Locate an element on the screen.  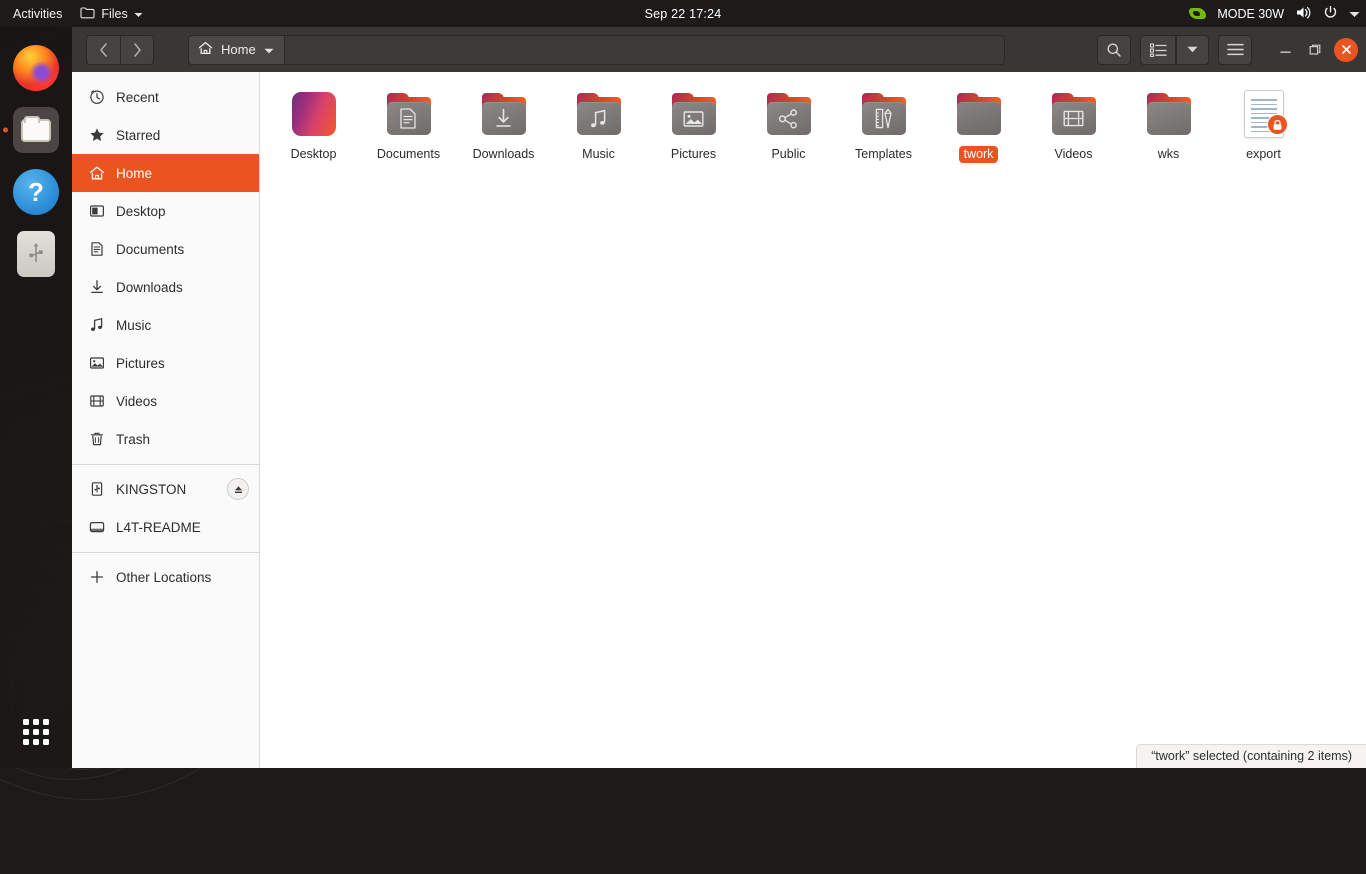
sidebar-item-pictures: Pictures is located at coordinates (165, 363).